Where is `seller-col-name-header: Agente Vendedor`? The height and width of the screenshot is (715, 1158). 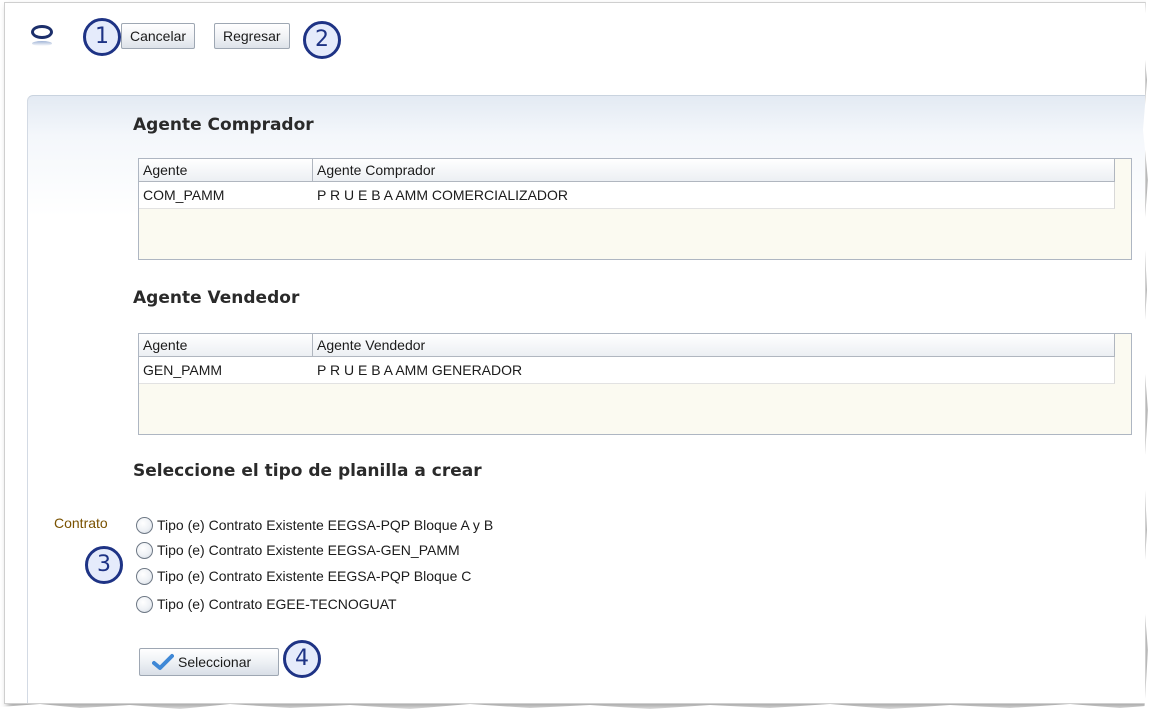 seller-col-name-header: Agente Vendedor is located at coordinates (713, 345).